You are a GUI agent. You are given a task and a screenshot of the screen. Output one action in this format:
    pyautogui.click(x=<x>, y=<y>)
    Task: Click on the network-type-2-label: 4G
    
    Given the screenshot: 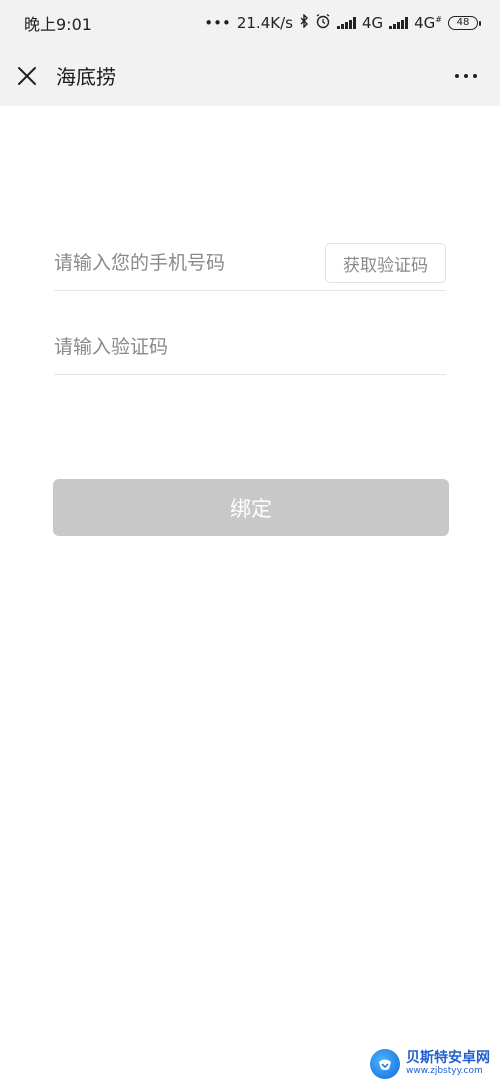 What is the action you would take?
    pyautogui.click(x=425, y=22)
    